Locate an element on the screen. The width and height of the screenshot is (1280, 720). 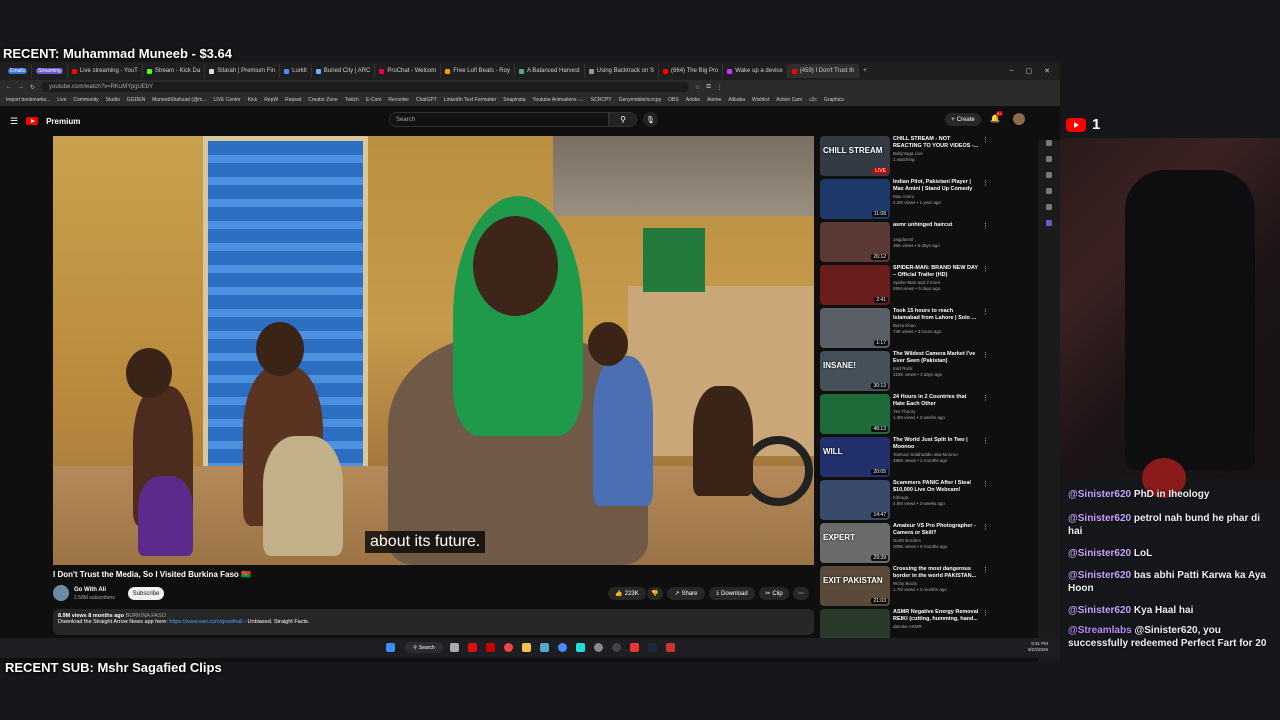
folder-icon is located at coordinates (526, 647).